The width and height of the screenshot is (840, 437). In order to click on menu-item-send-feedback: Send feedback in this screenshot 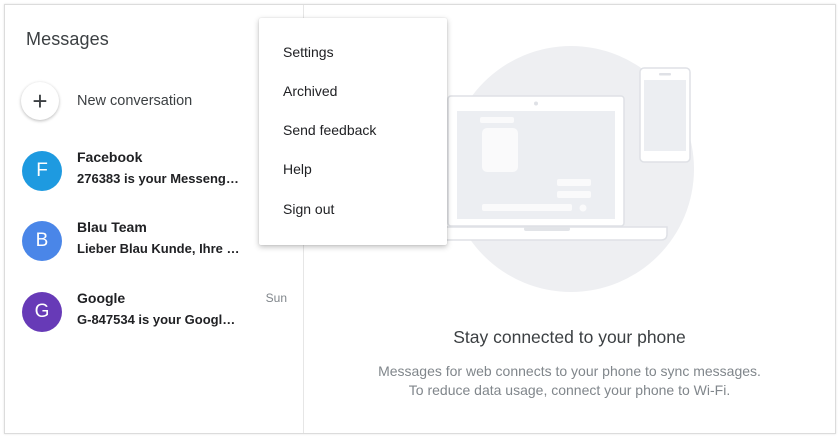, I will do `click(353, 130)`.